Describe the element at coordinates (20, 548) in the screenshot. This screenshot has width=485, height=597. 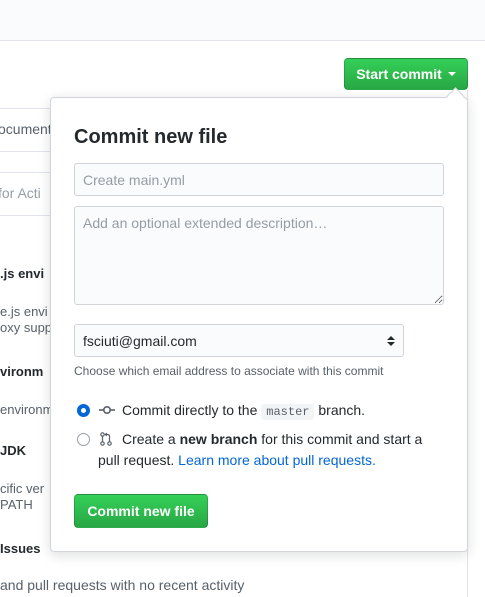
I see `bg-text-issues-title: Issues` at that location.